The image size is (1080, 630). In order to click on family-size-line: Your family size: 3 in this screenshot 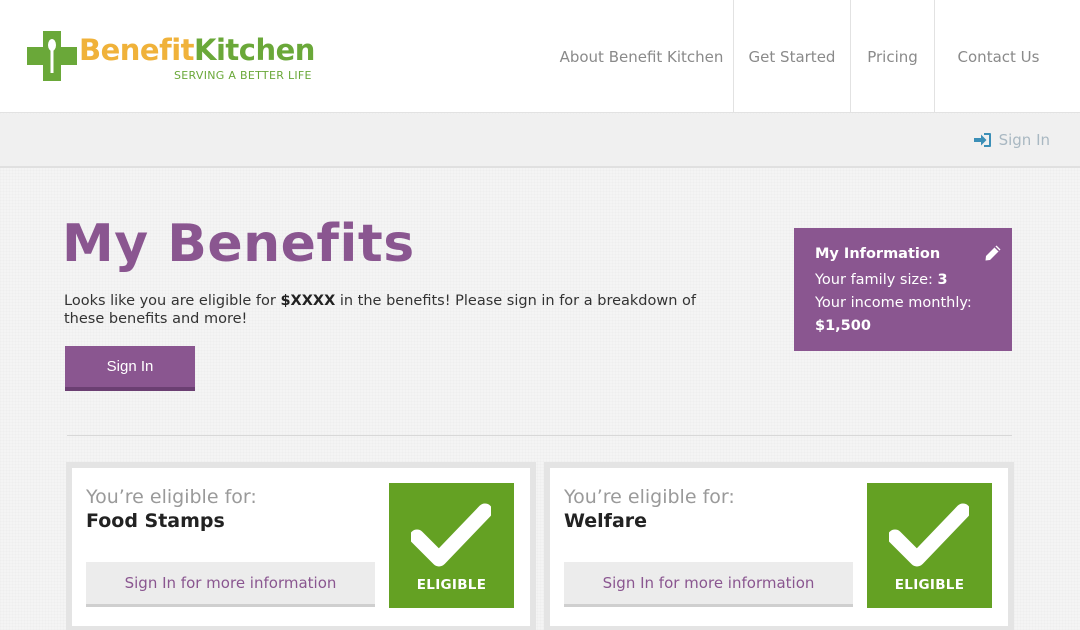, I will do `click(913, 280)`.